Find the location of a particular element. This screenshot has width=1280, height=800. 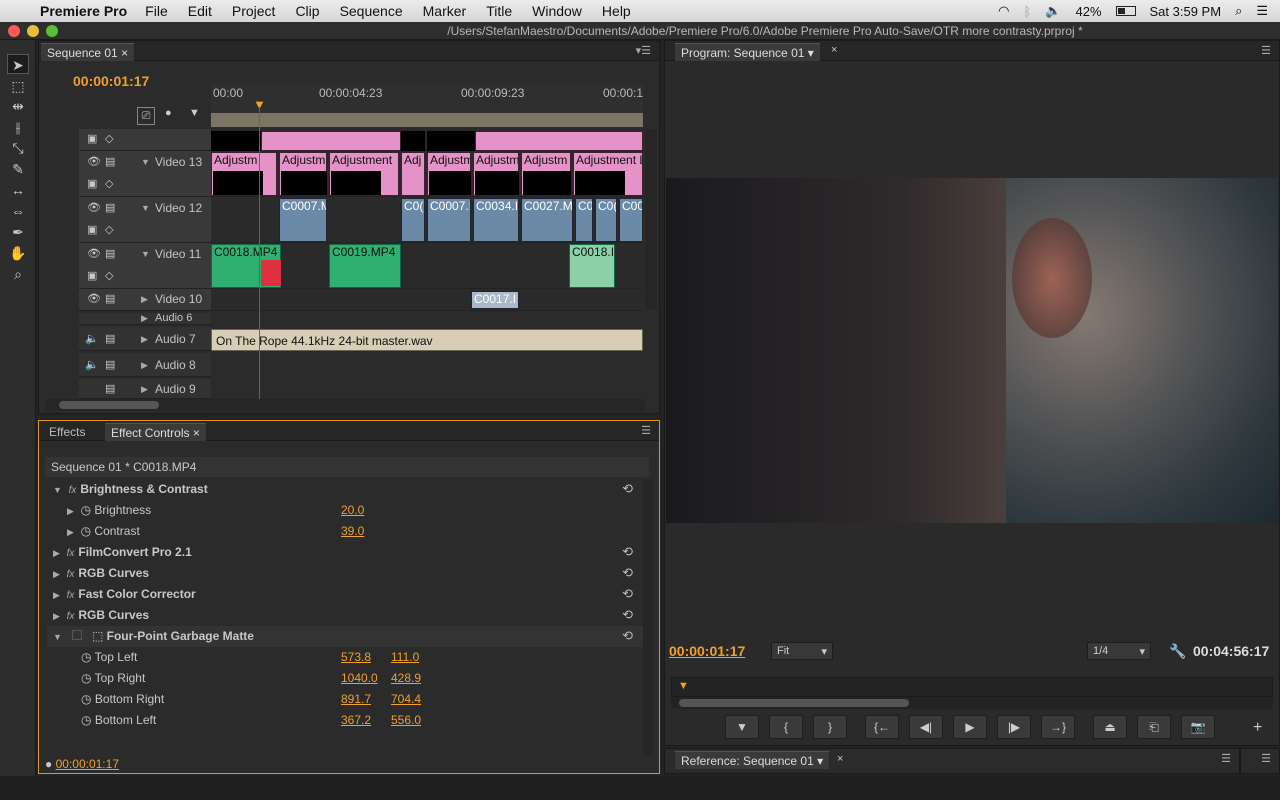

marker-icon: ● is located at coordinates (48, 764).